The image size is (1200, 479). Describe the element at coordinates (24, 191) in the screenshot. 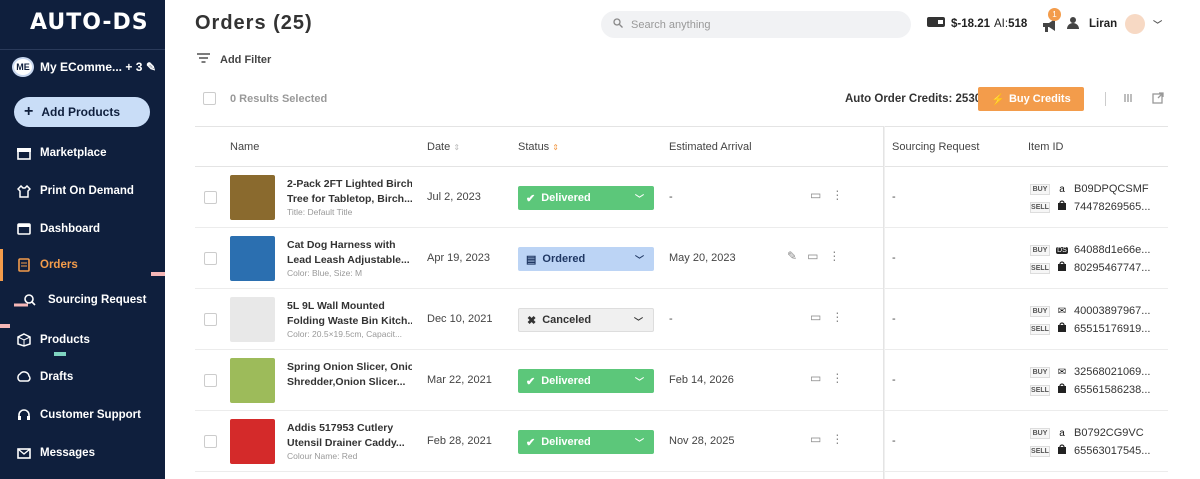

I see `shirt-icon` at that location.